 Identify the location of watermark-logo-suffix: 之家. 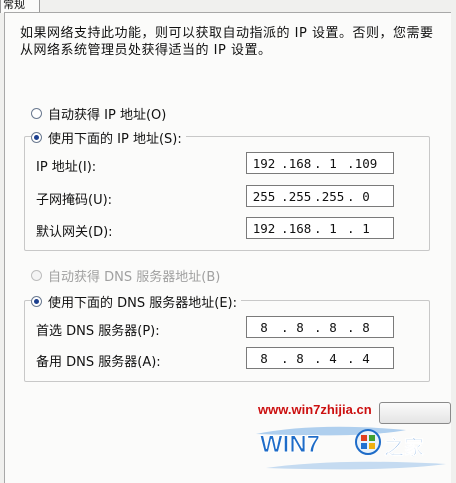
(404, 447).